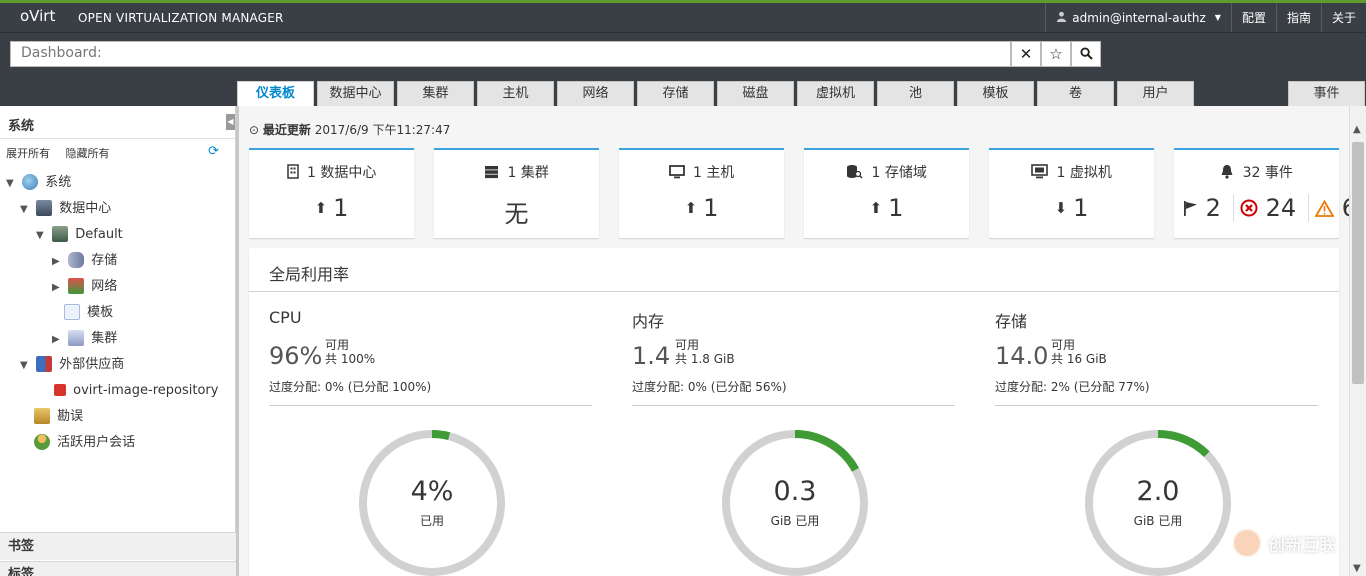 The width and height of the screenshot is (1366, 576). I want to click on card-hosts: 1 主机 ⬆ 1, so click(701, 193).